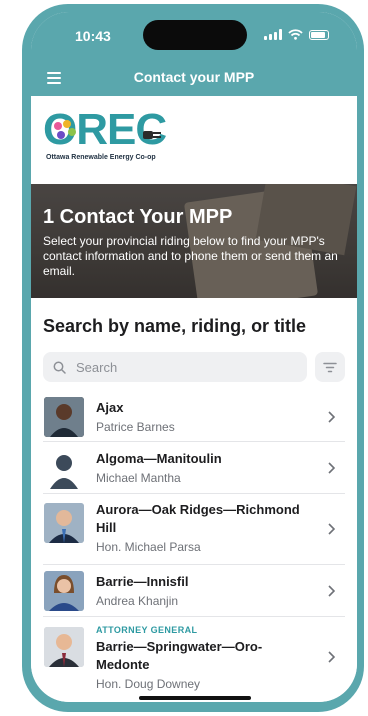  What do you see at coordinates (179, 655) in the screenshot?
I see `riding-name: Barrie—Springwater—Oro-Medonte` at bounding box center [179, 655].